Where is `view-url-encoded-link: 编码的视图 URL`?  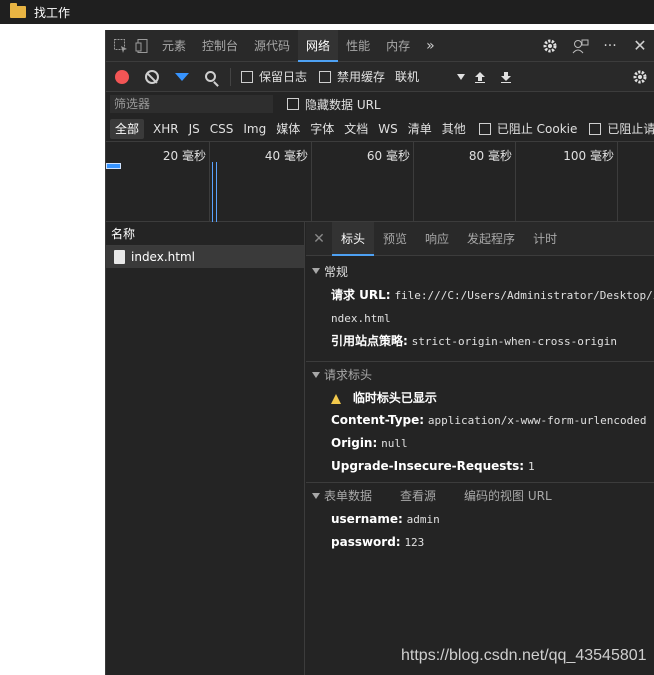 view-url-encoded-link: 编码的视图 URL is located at coordinates (508, 495).